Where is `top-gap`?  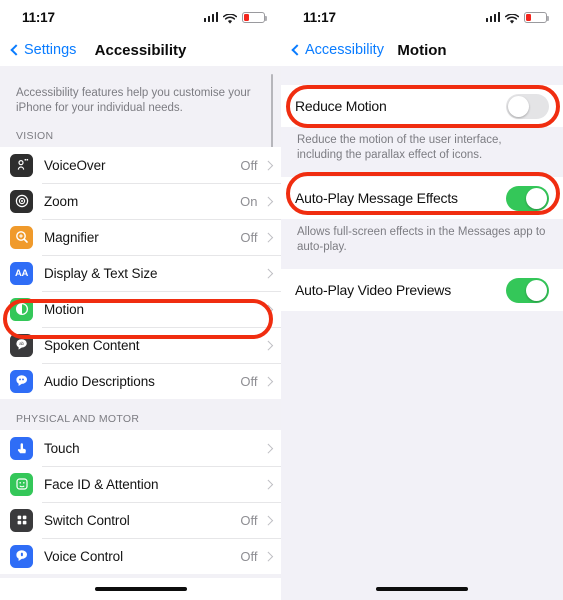
top-gap is located at coordinates (422, 75).